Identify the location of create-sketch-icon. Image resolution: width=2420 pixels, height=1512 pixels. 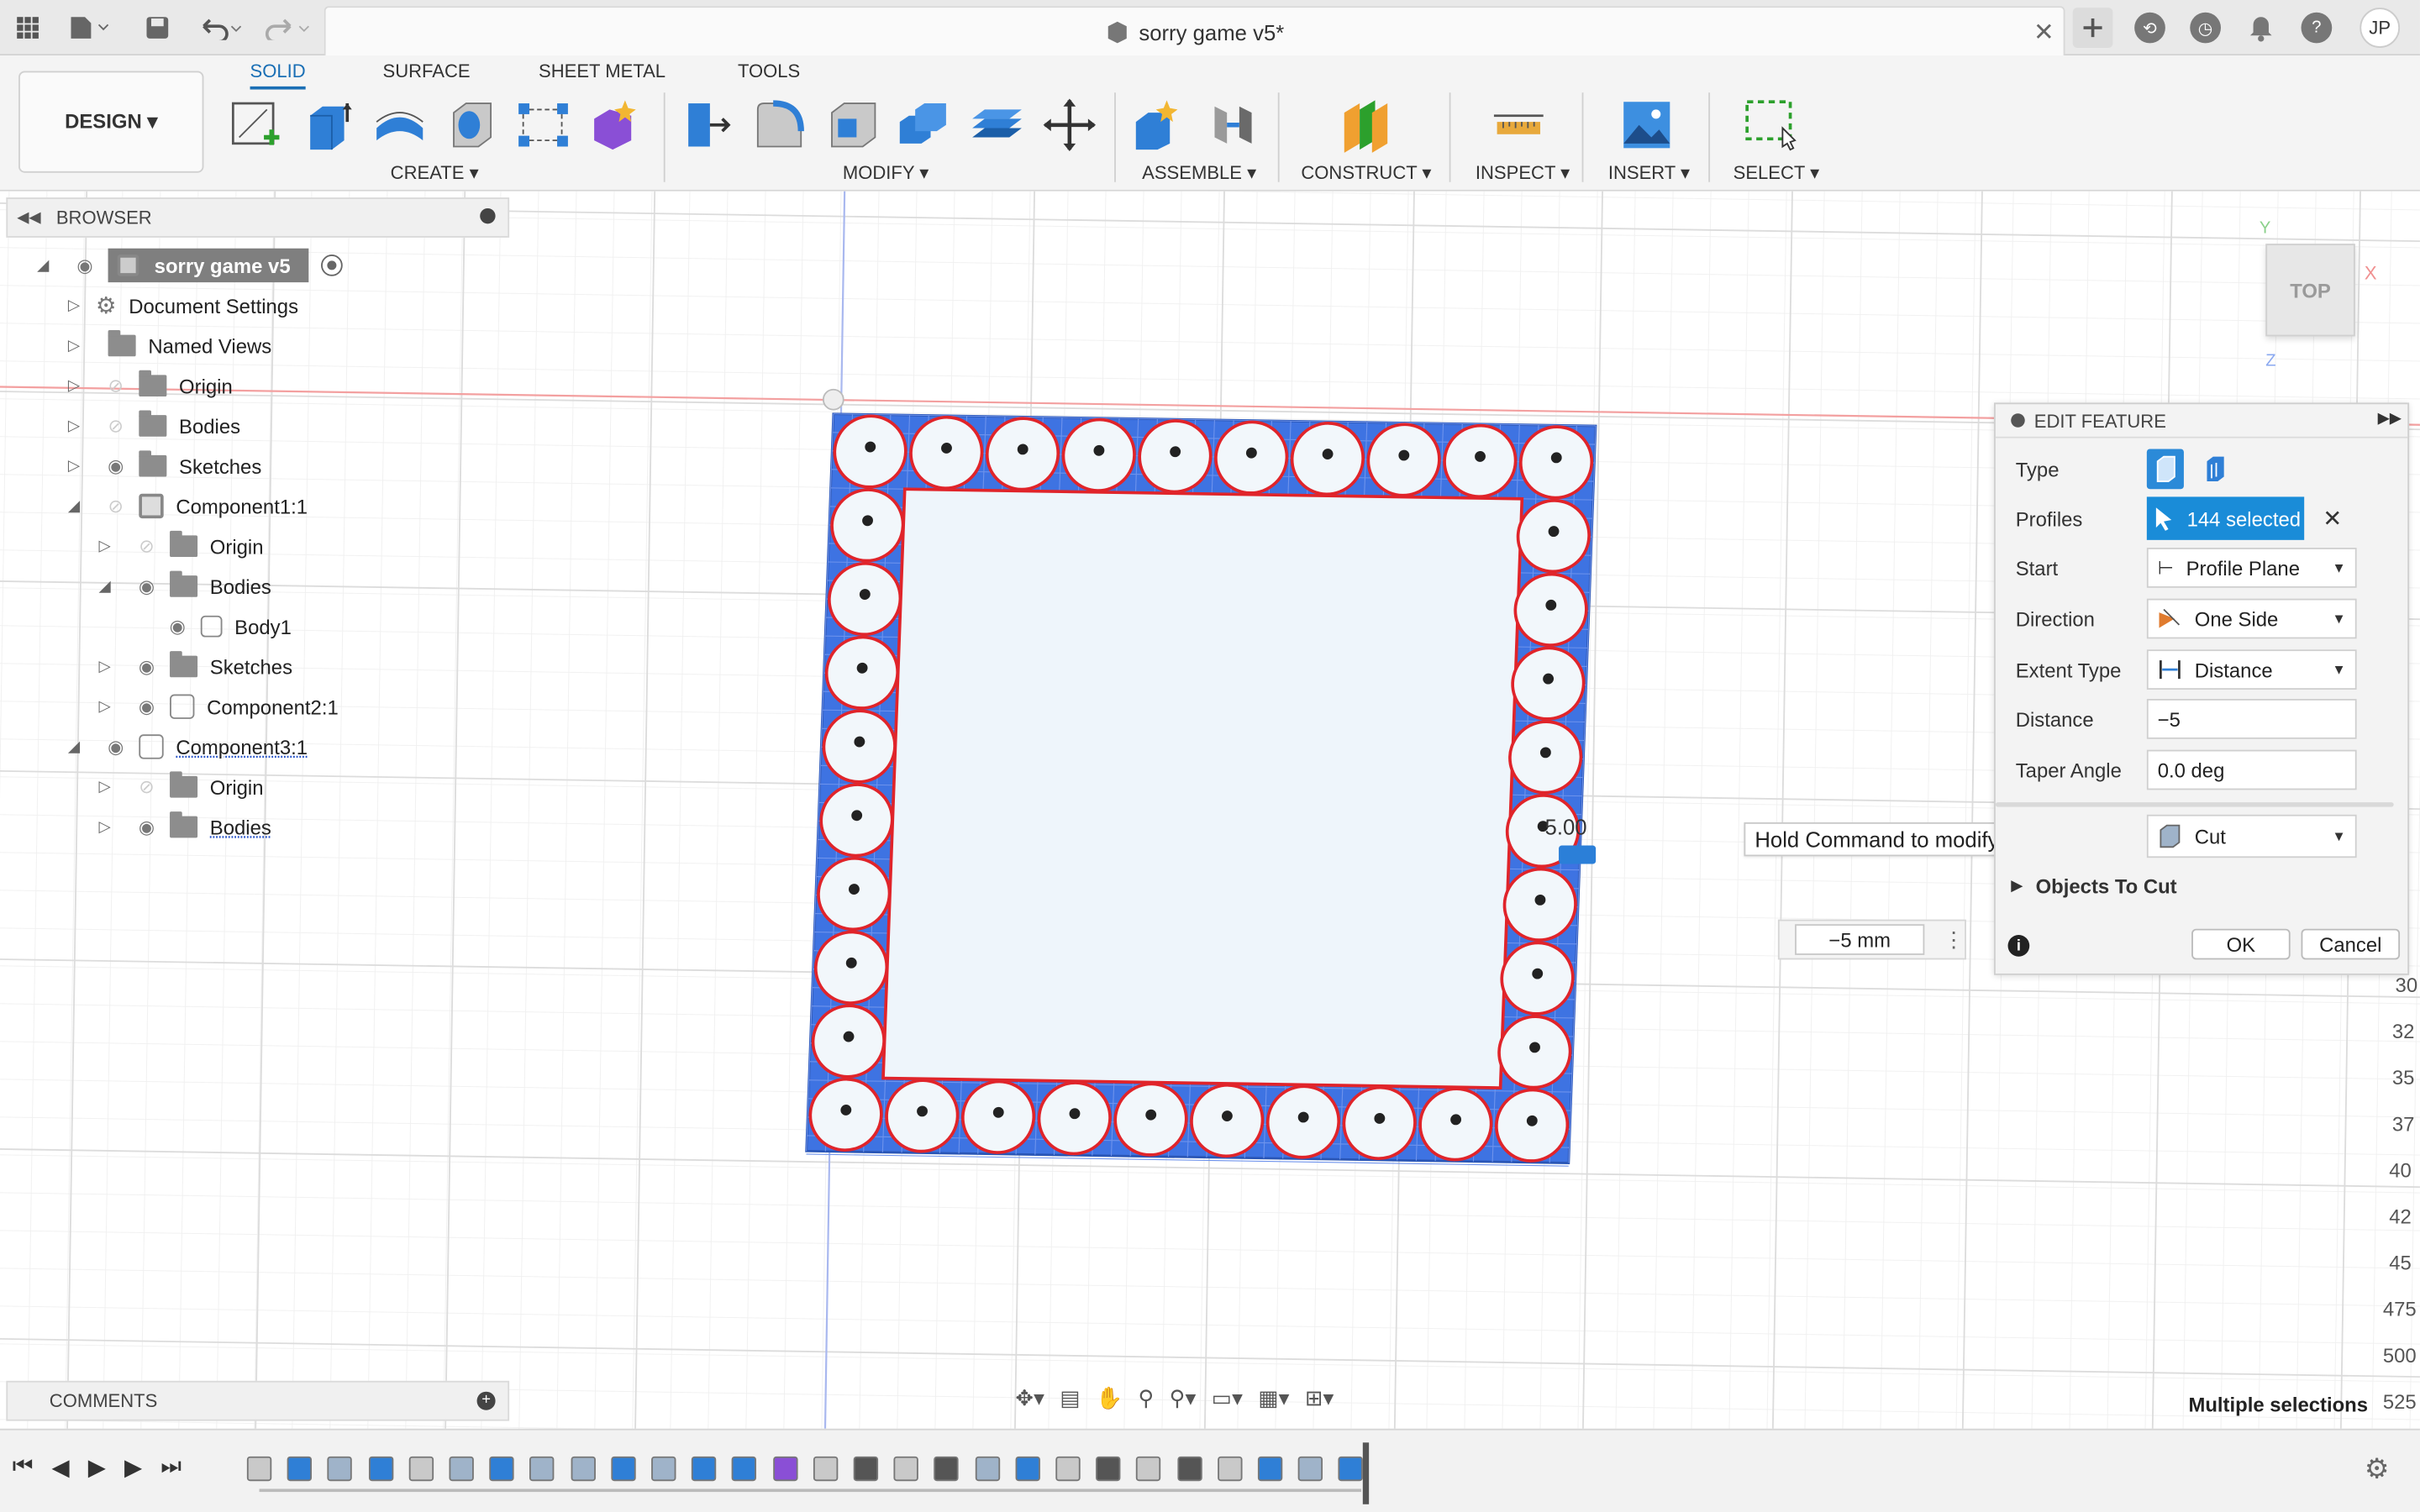
(255, 125).